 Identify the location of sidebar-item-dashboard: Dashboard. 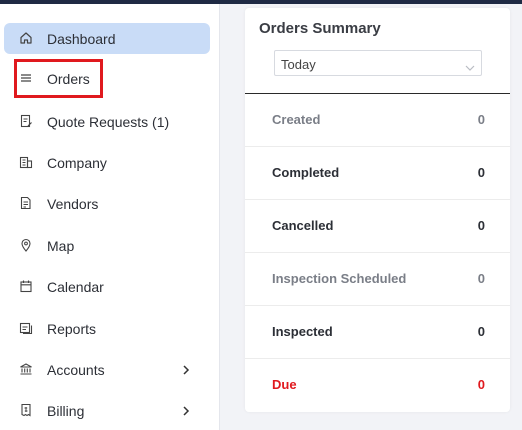
(107, 38).